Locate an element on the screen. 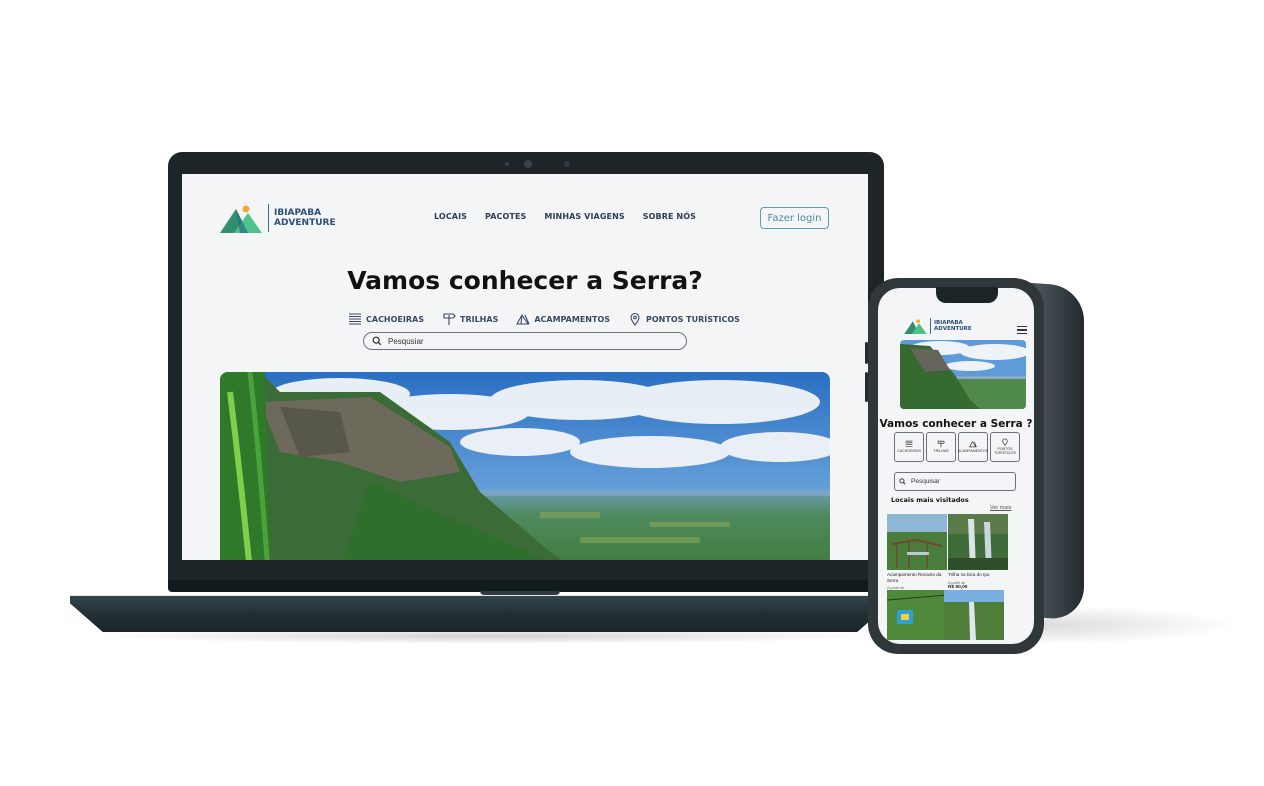  laptop-base is located at coordinates (480, 613).